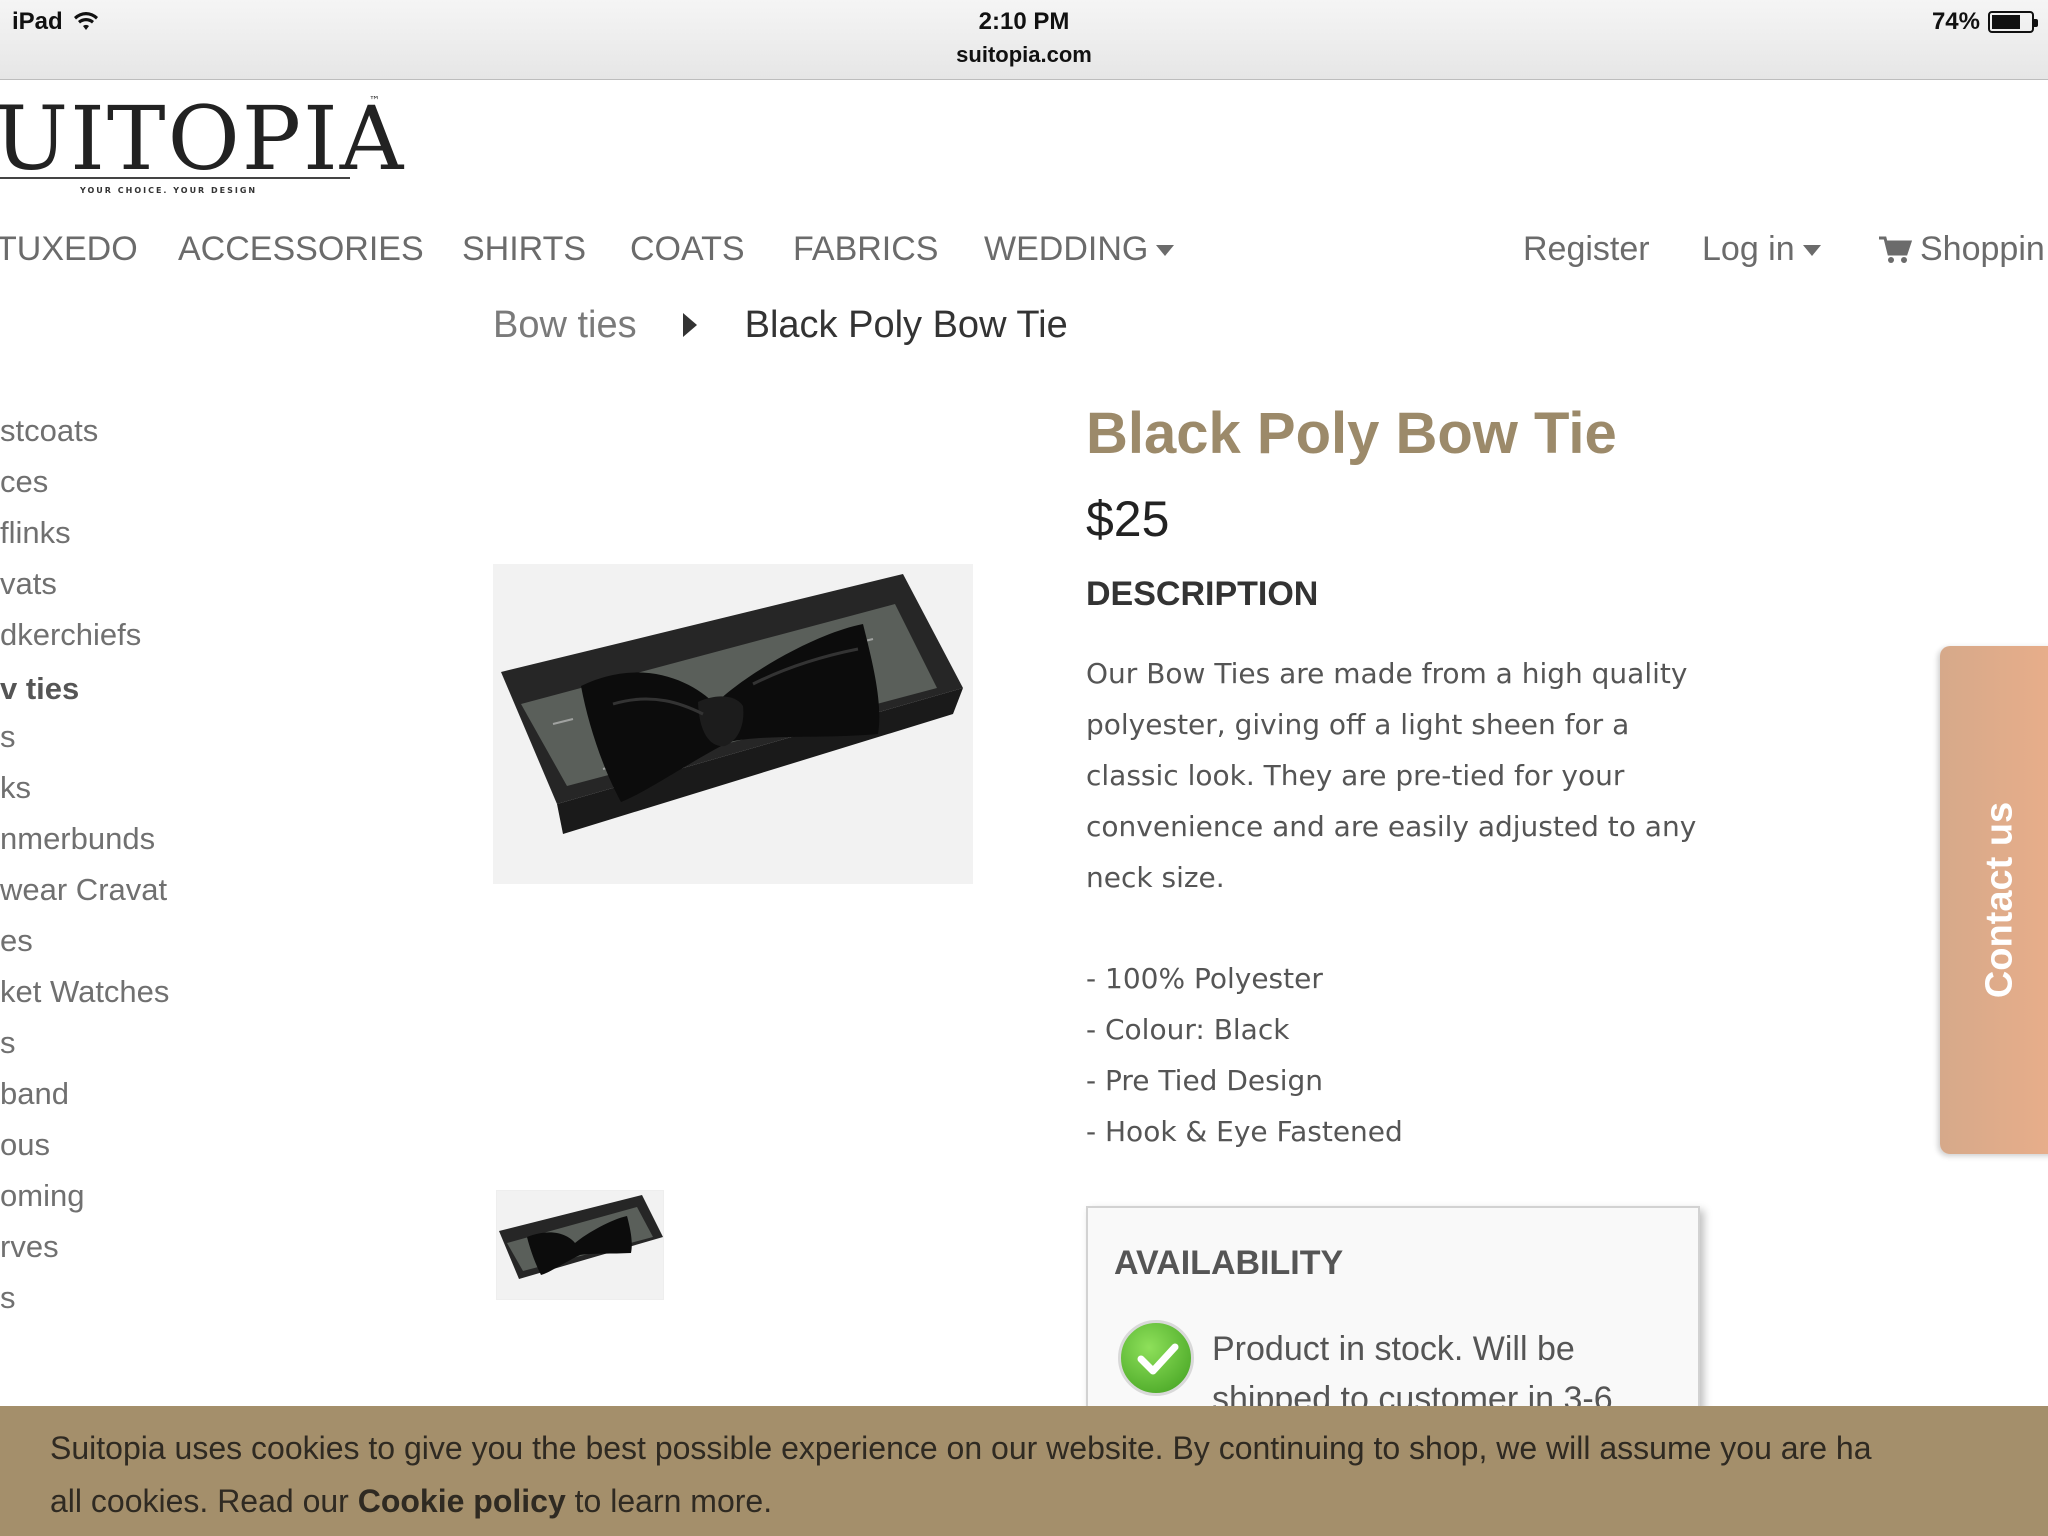  What do you see at coordinates (49, 431) in the screenshot?
I see `sidebar-item: stcoats` at bounding box center [49, 431].